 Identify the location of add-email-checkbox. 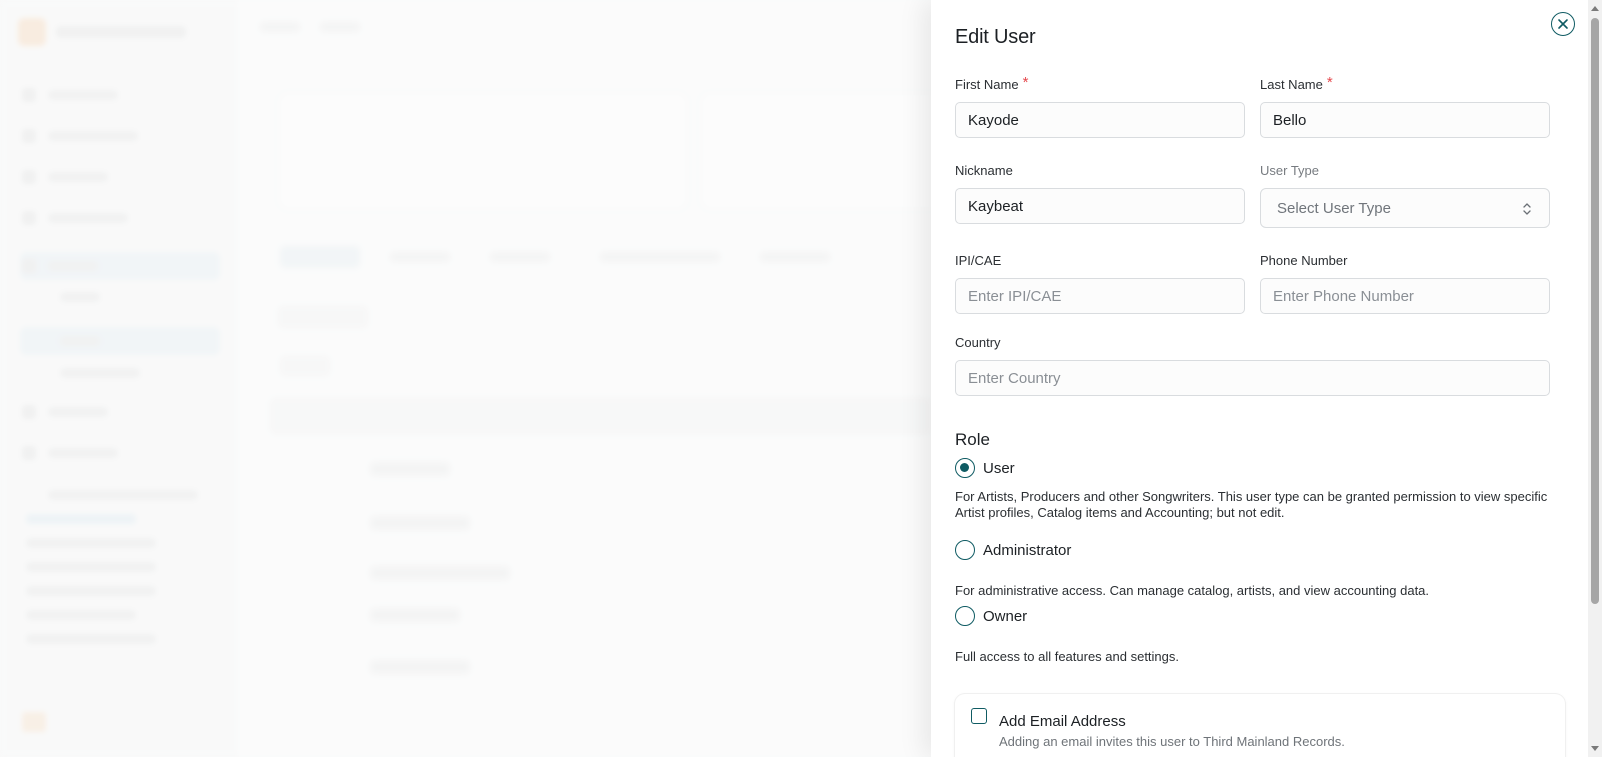
(979, 716).